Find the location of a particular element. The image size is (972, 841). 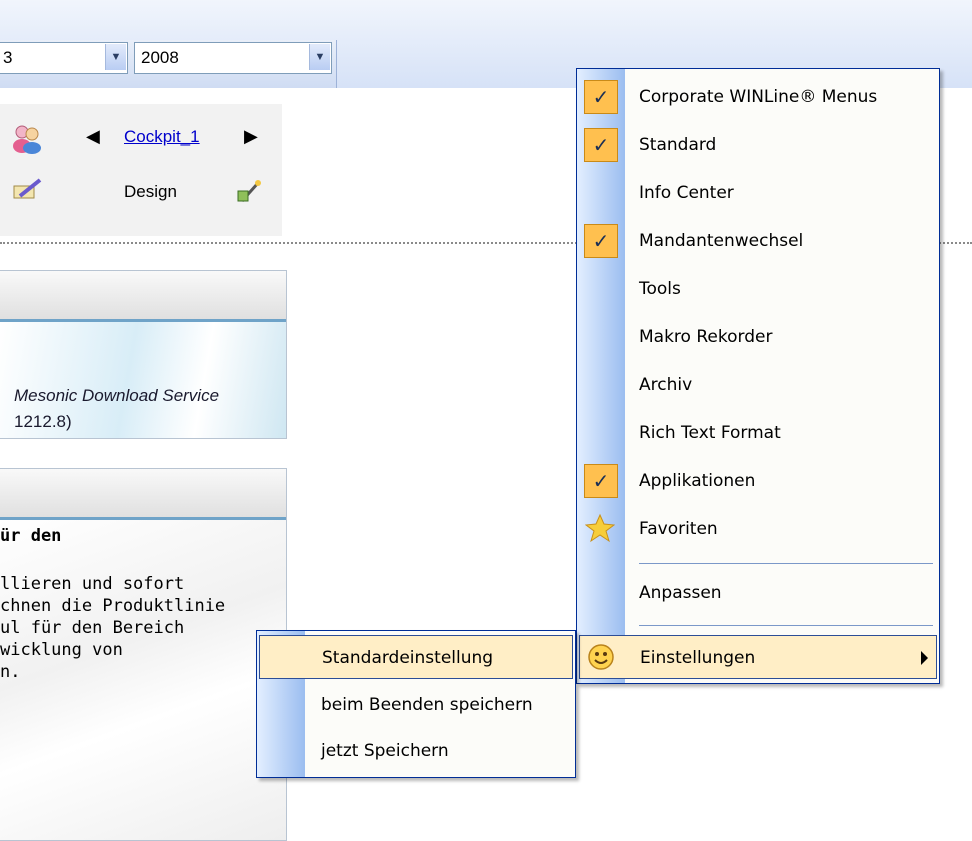

menu-item-label: Corporate WINLine® Menus is located at coordinates (758, 97).